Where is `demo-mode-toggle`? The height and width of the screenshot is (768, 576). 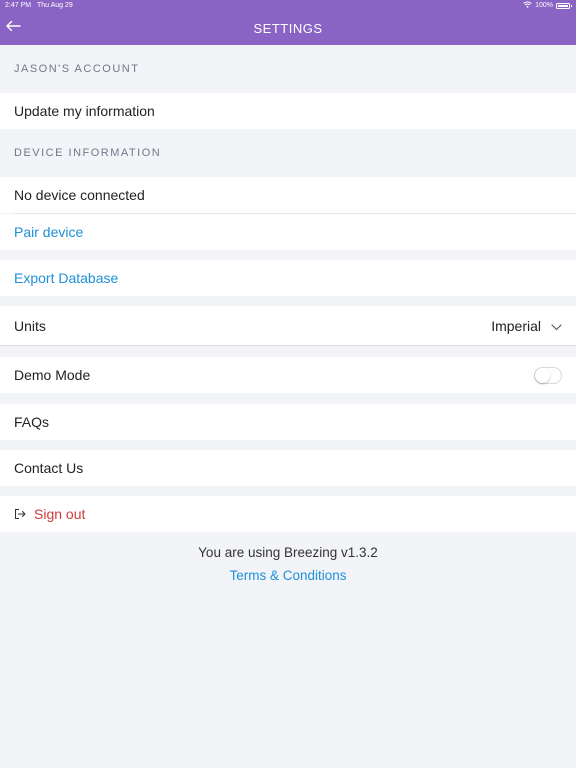
demo-mode-toggle is located at coordinates (548, 375).